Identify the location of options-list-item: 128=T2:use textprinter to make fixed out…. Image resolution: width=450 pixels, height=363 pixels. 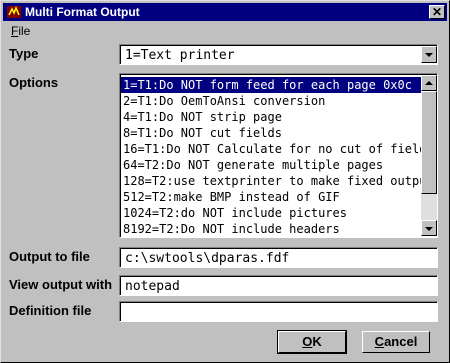
(277, 181).